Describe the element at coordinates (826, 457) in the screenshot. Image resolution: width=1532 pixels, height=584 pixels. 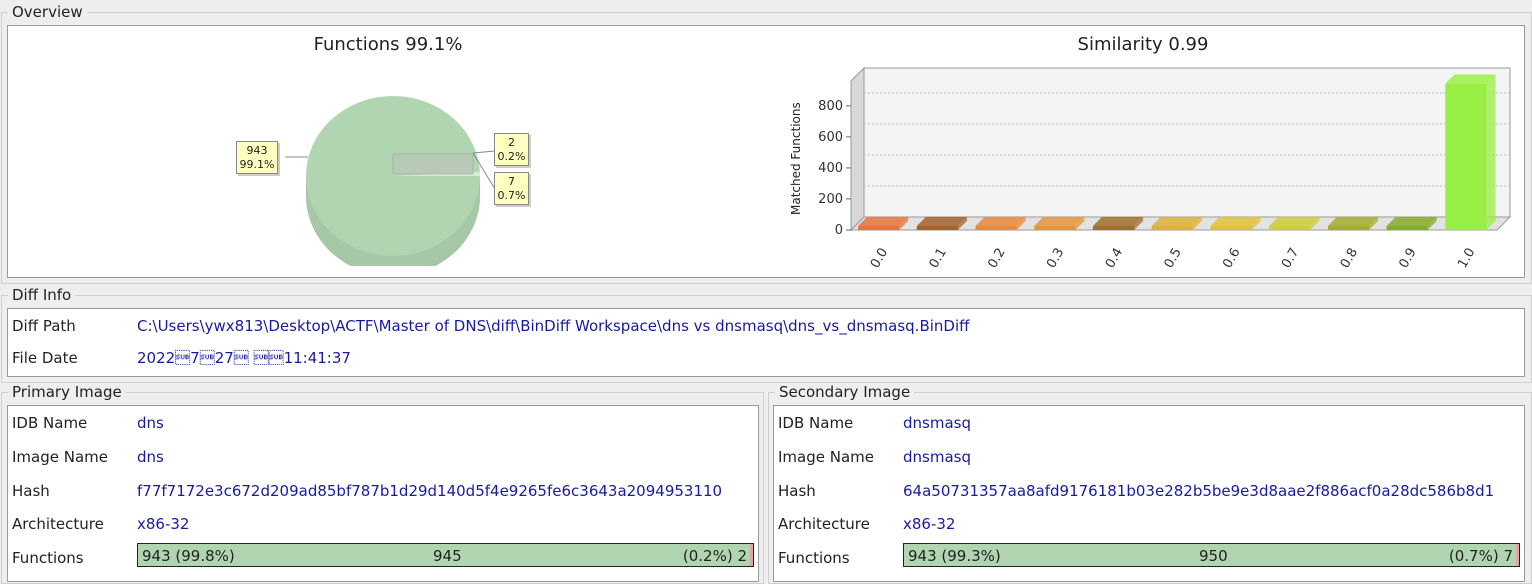
I see `secondary-image-name-label: Image Name` at that location.